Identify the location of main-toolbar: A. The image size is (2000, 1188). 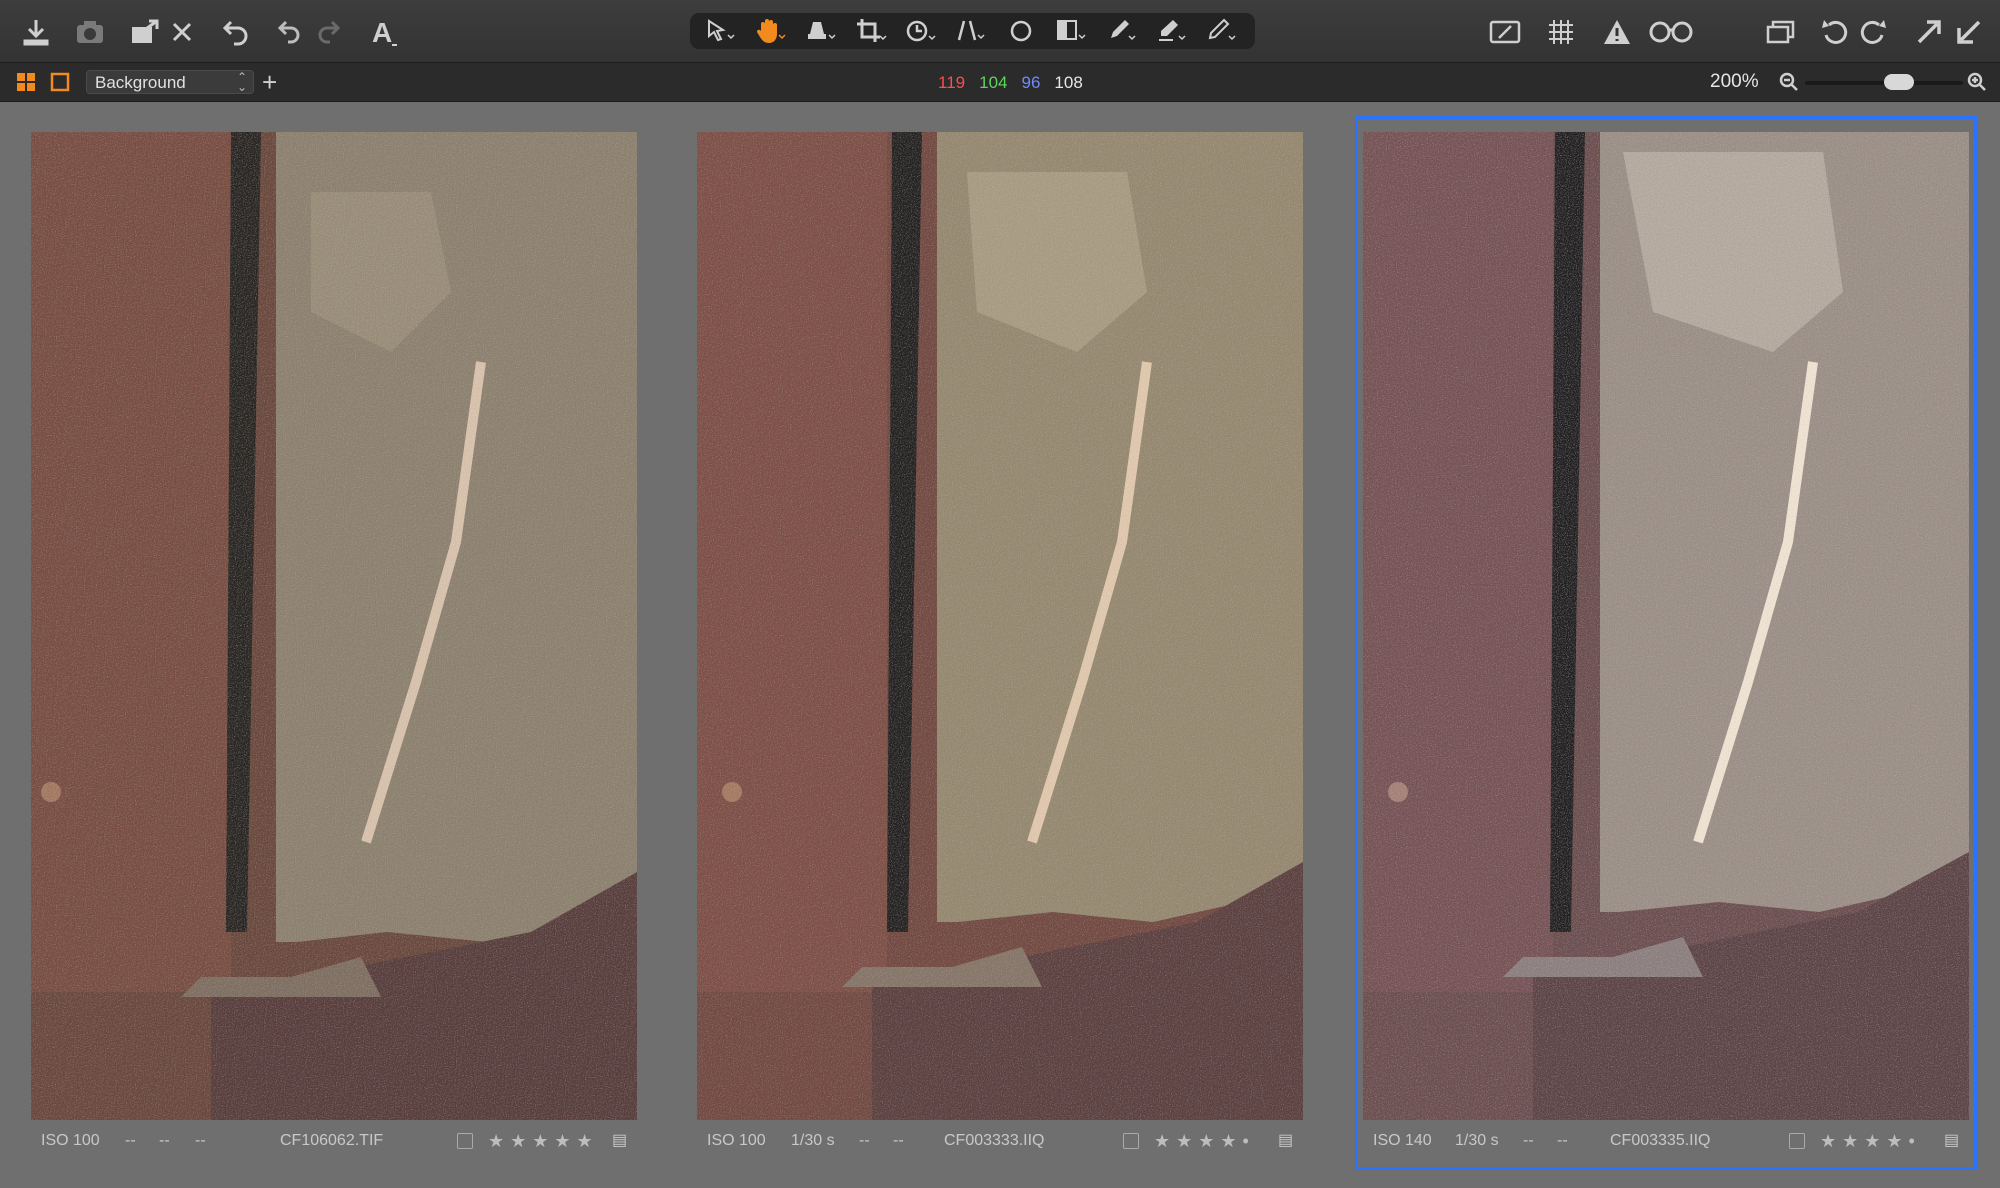
(1000, 31).